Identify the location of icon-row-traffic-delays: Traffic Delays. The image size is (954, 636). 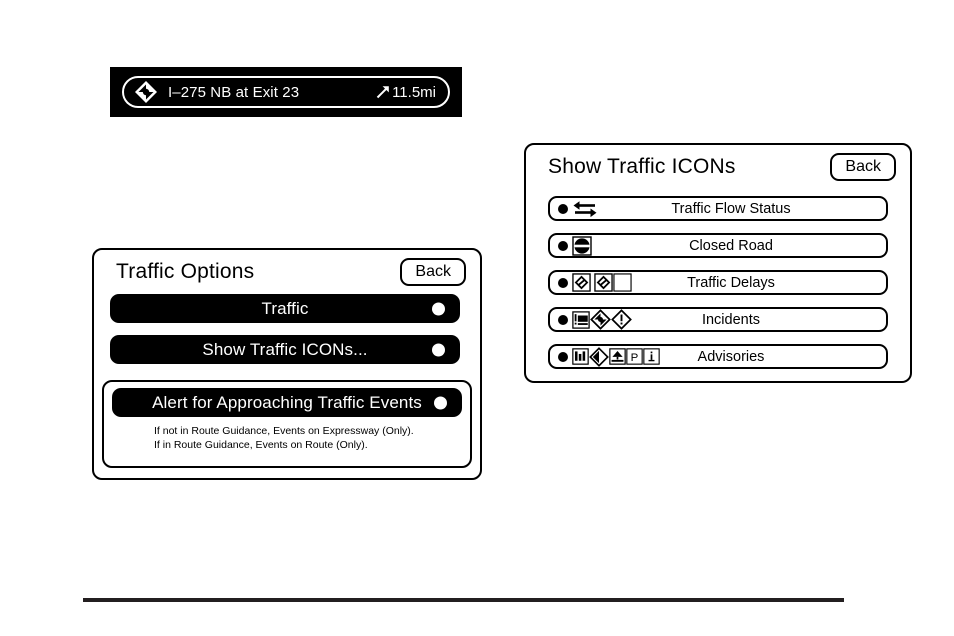
(718, 282).